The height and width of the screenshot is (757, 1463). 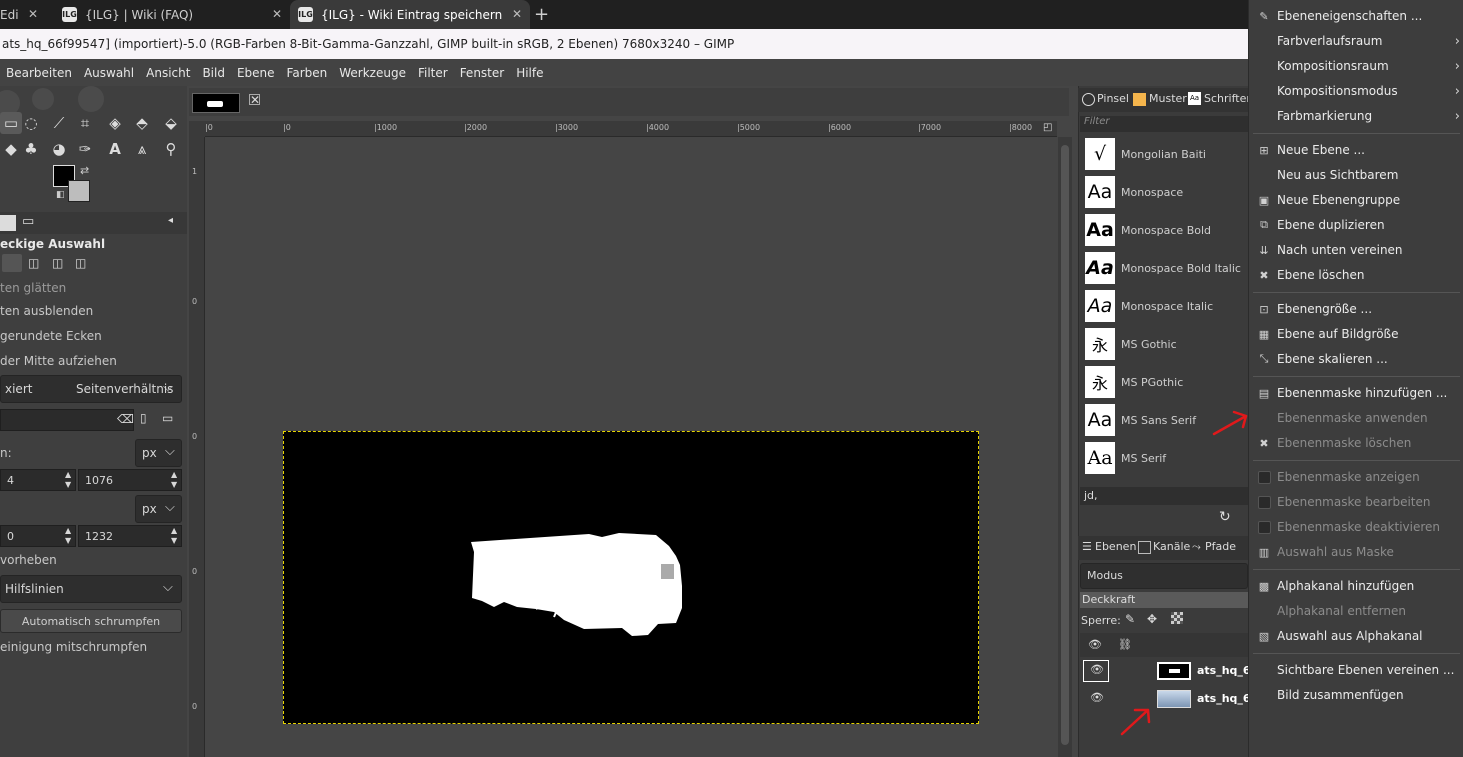 I want to click on font-entry: jd,, so click(x=1164, y=496).